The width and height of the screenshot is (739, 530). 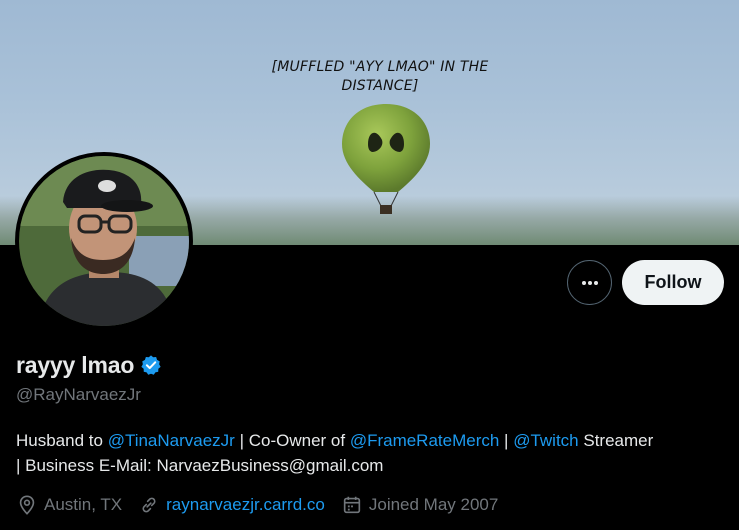 I want to click on banner-caption-line1: [MUFFLED "AYY LMAO" IN THE, so click(x=380, y=67).